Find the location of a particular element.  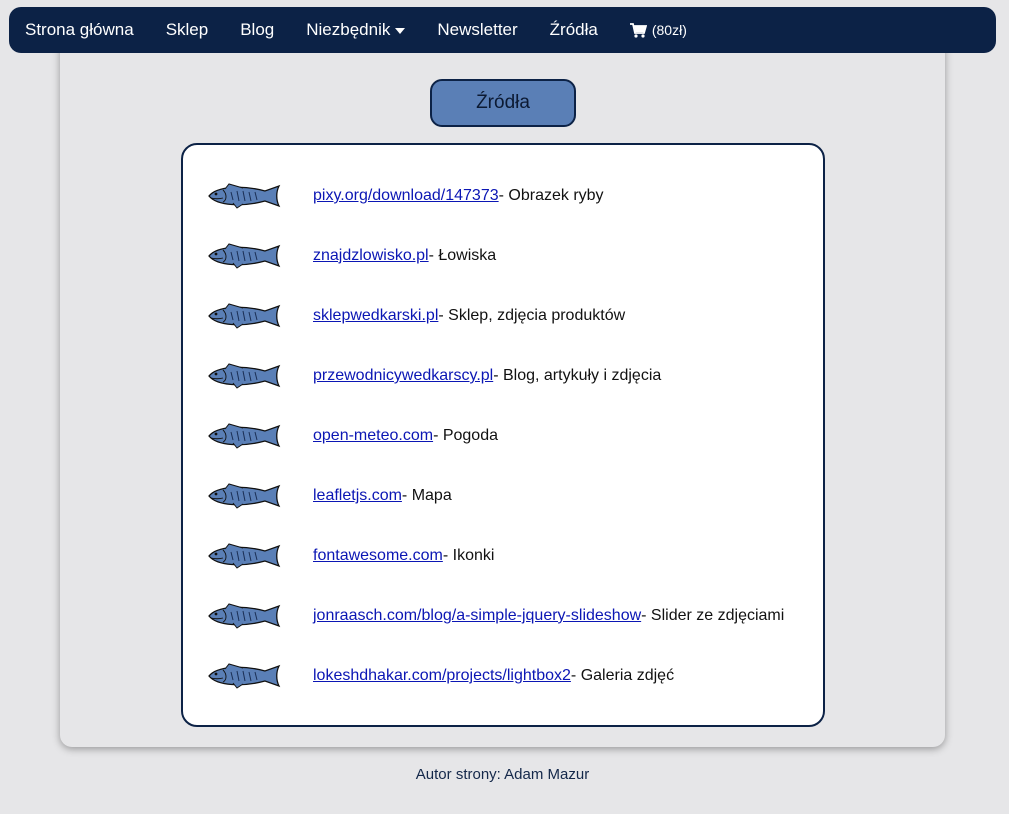

source-description: - Obrazek ryby is located at coordinates (551, 195).